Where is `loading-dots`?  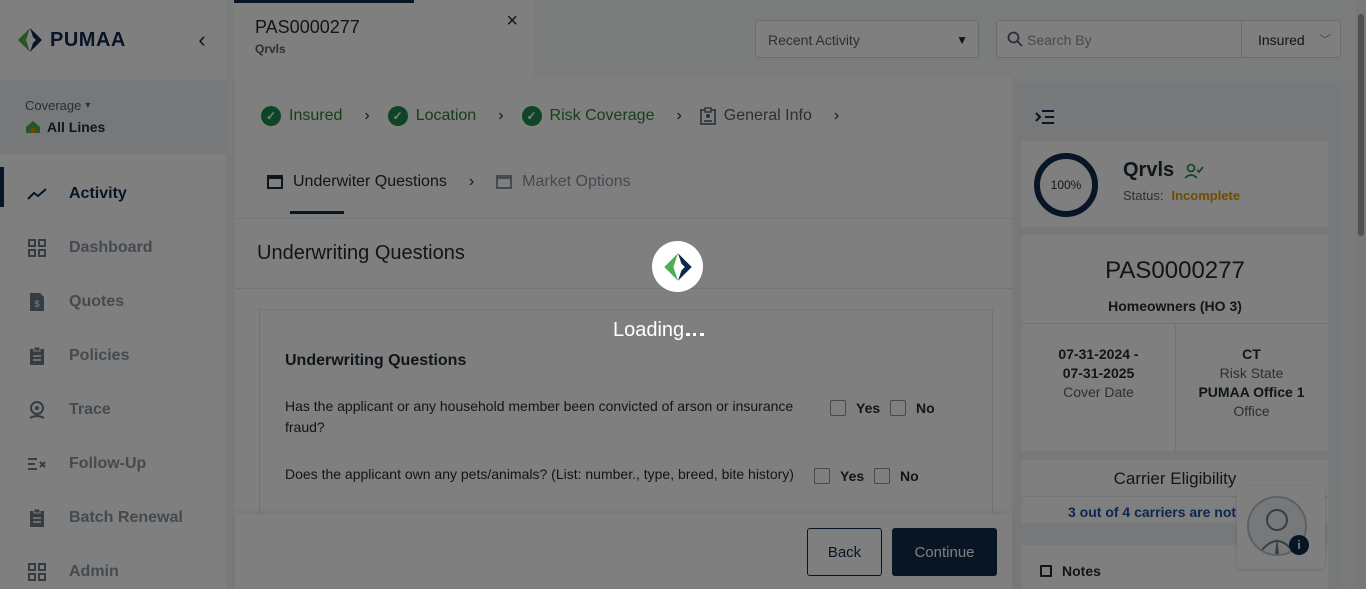
loading-dots is located at coordinates (695, 334).